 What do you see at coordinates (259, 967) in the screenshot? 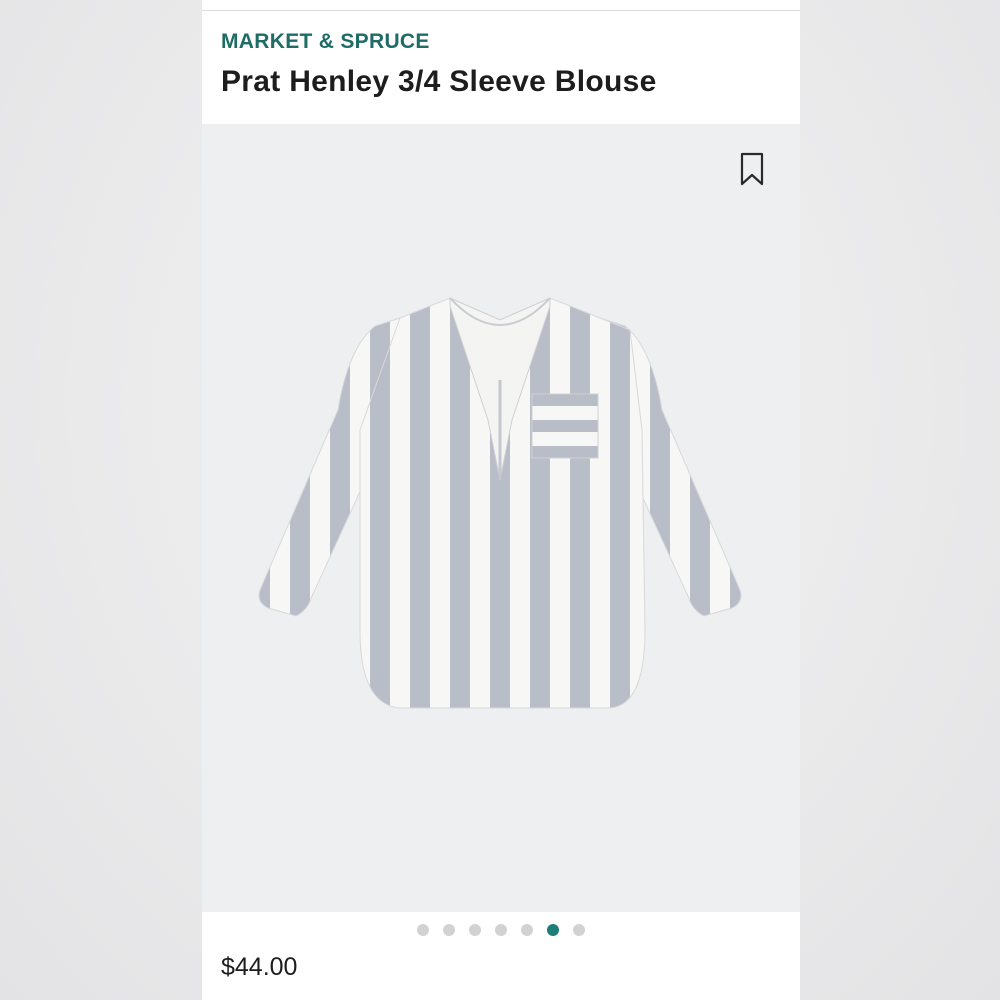
I see `product-price: $44.00` at bounding box center [259, 967].